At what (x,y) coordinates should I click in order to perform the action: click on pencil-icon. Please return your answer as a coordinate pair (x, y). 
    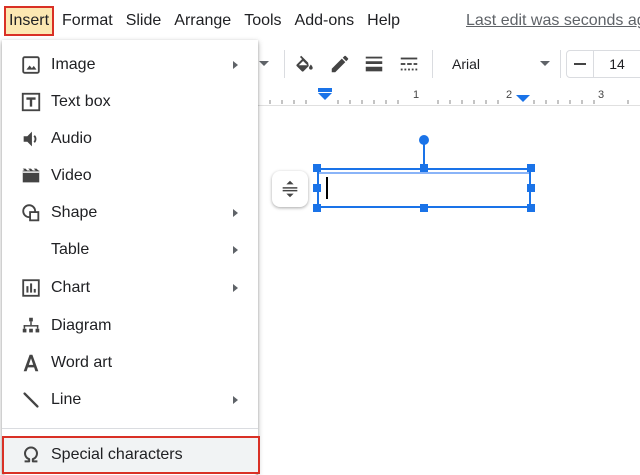
    Looking at the image, I should click on (340, 64).